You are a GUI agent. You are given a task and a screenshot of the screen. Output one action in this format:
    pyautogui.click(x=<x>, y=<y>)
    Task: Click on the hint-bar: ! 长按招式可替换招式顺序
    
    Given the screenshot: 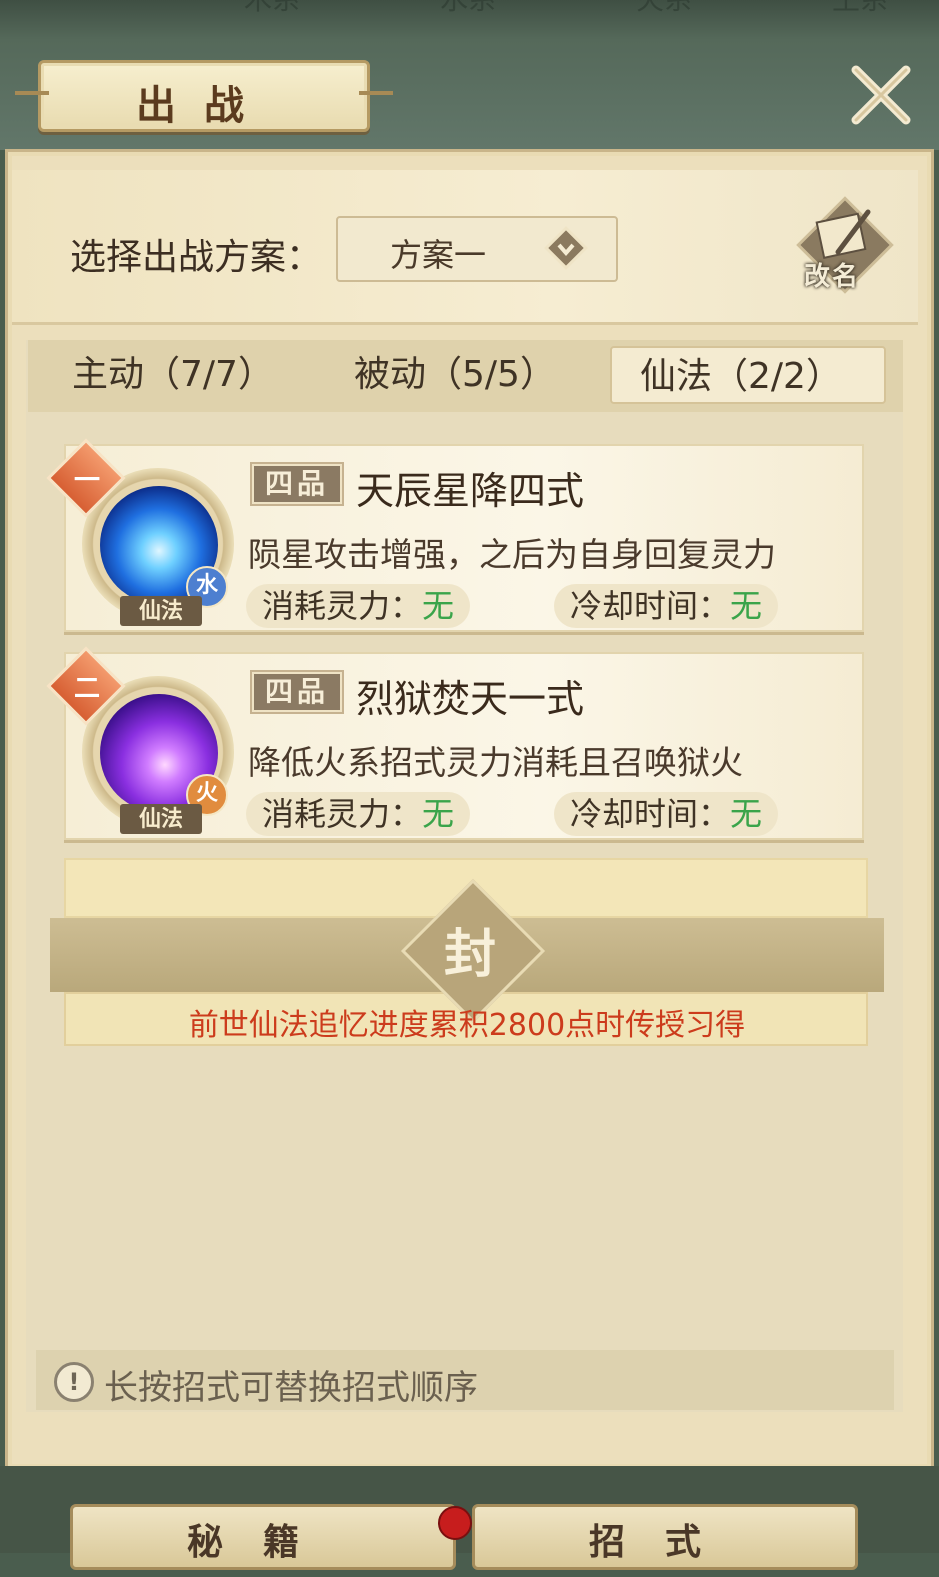 What is the action you would take?
    pyautogui.click(x=465, y=1380)
    